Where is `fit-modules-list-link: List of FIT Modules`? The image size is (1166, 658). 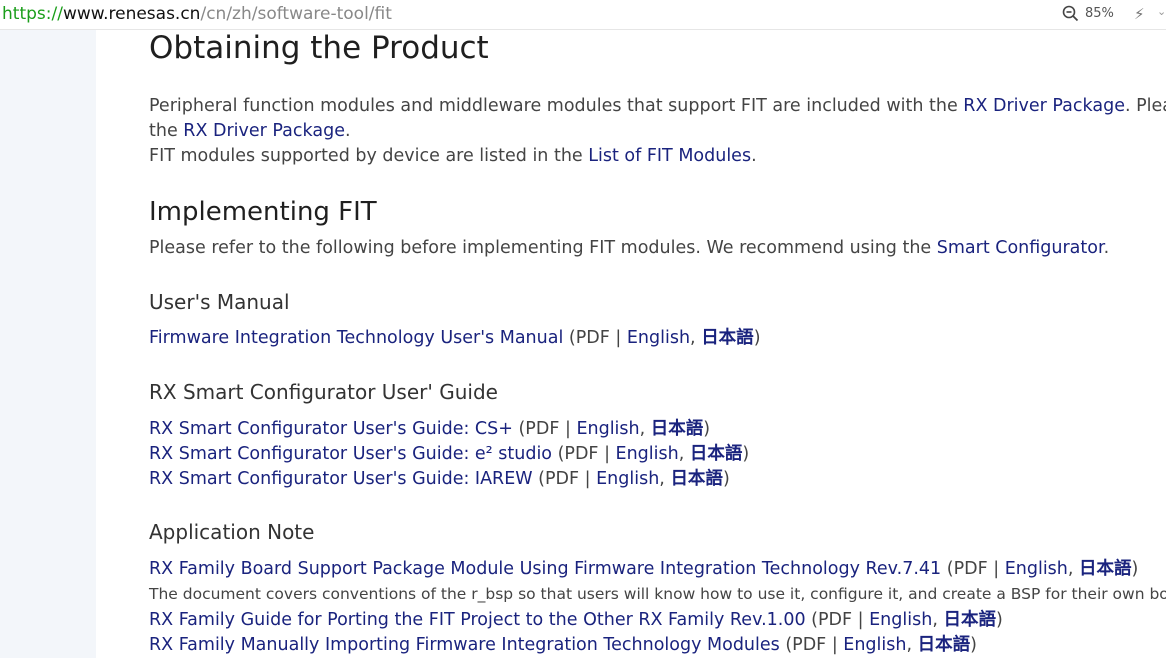
fit-modules-list-link: List of FIT Modules is located at coordinates (669, 156).